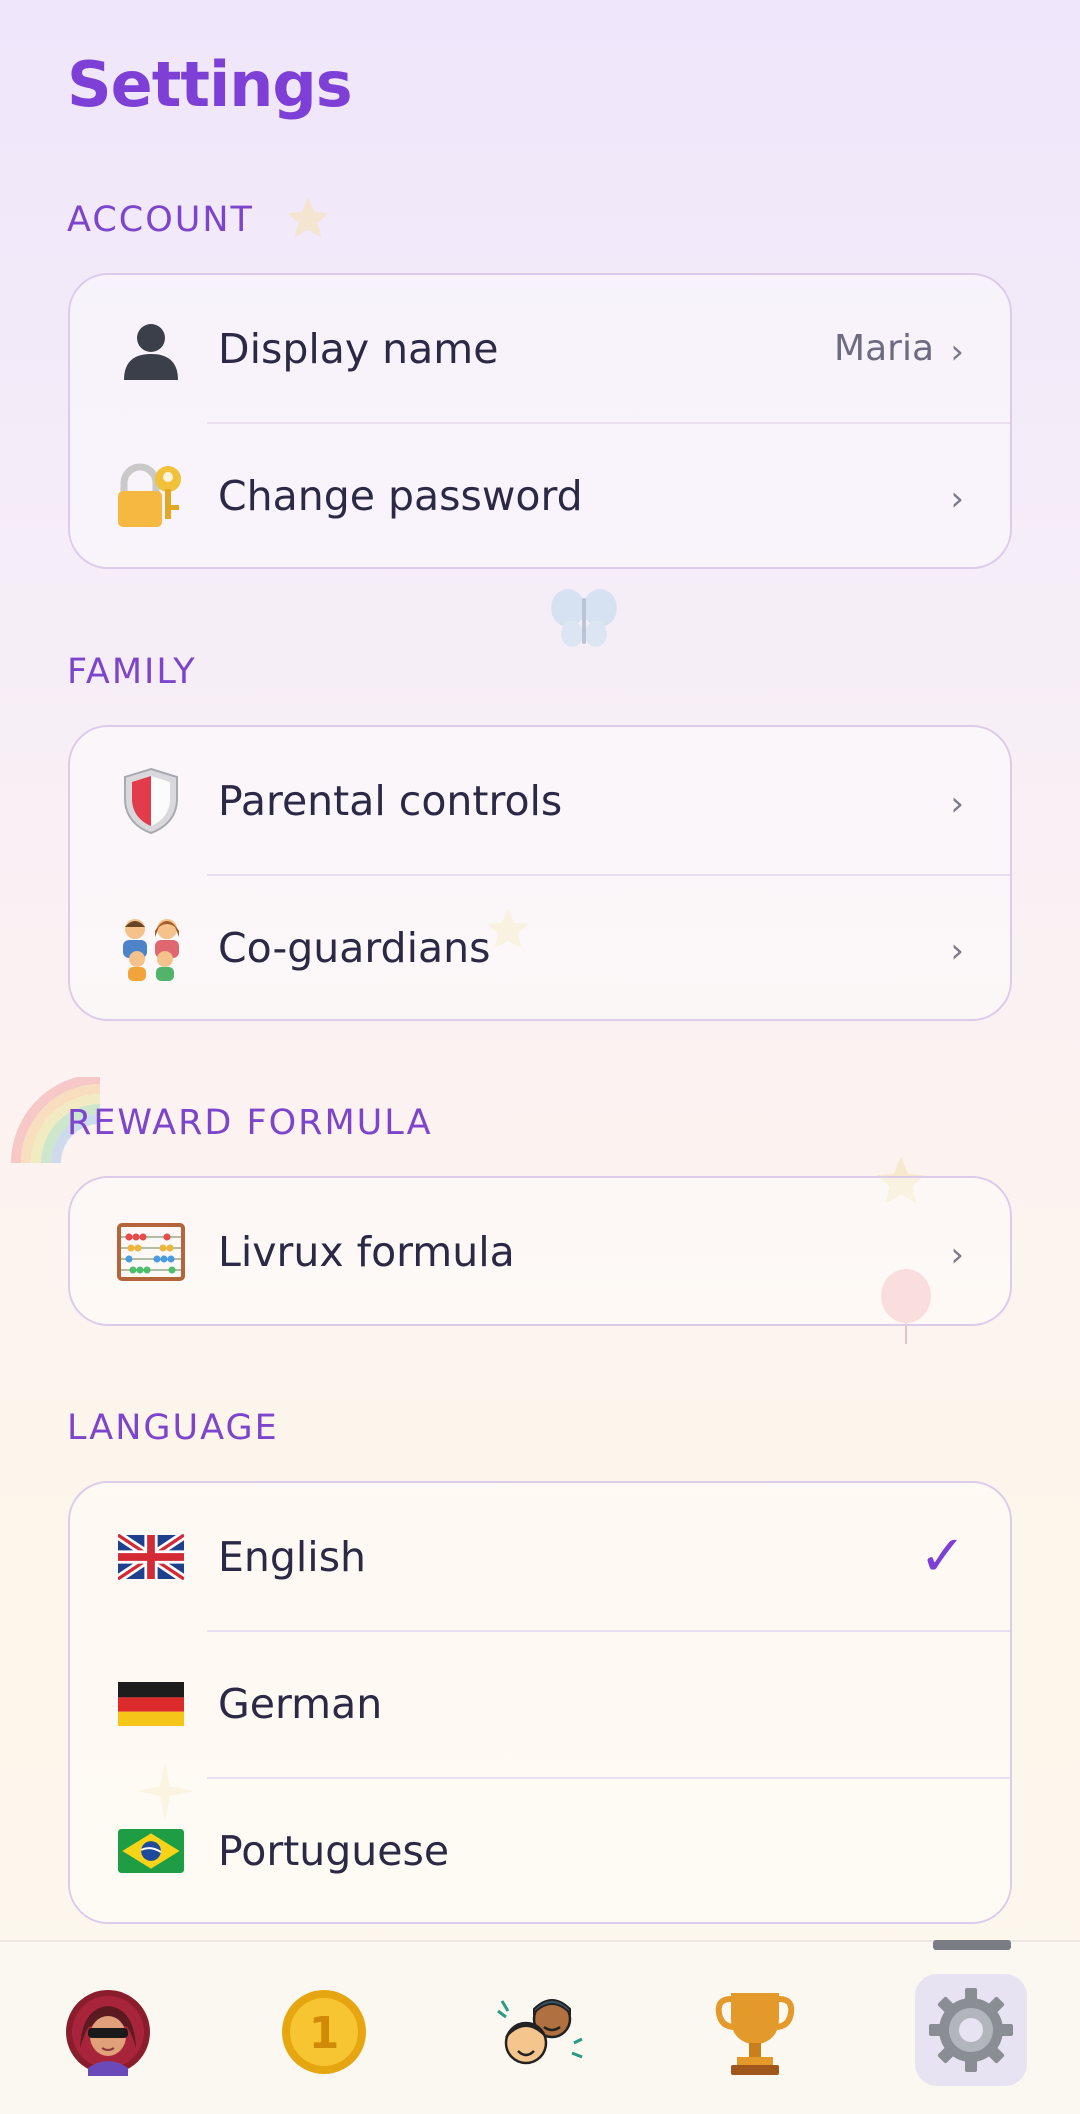  Describe the element at coordinates (358, 348) in the screenshot. I see `display-name-label: Display name` at that location.